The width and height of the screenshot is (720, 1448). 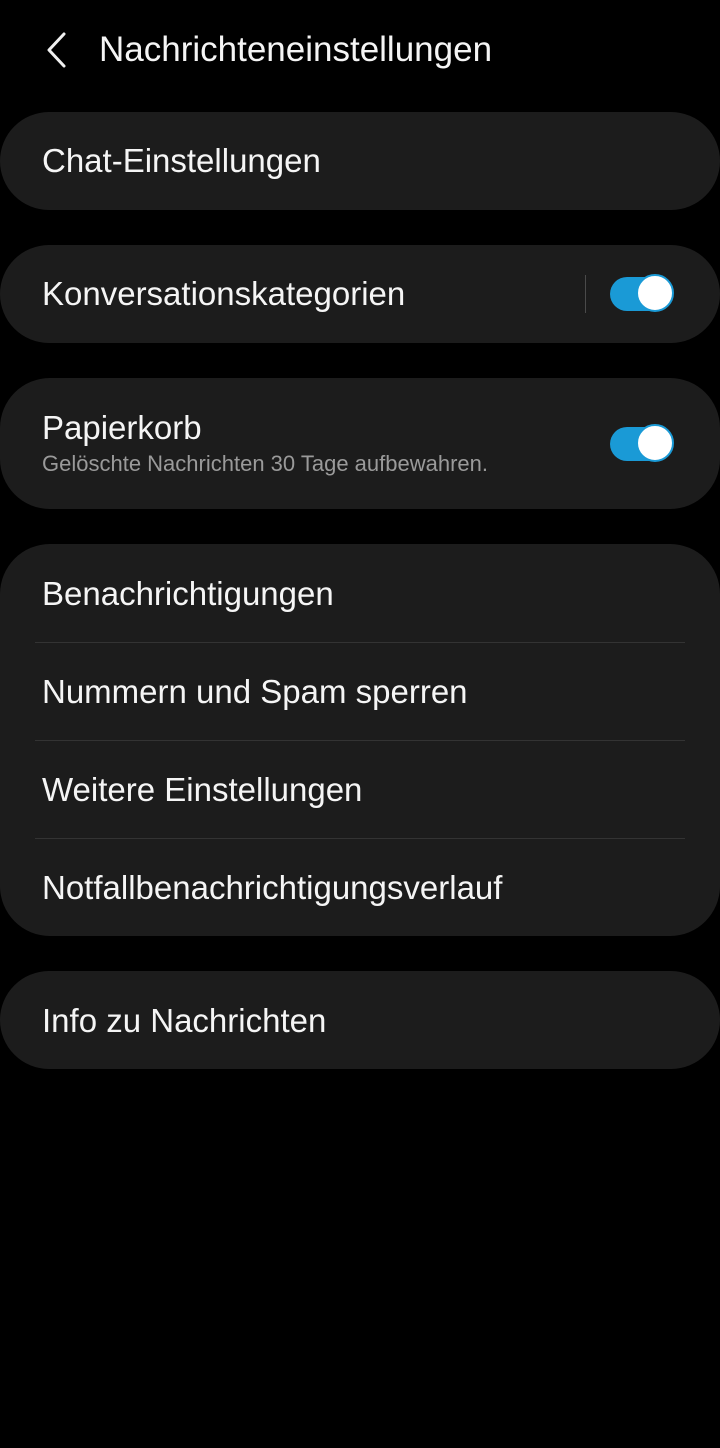 I want to click on chat-settings-card: Chat-Einstellungen, so click(x=360, y=161).